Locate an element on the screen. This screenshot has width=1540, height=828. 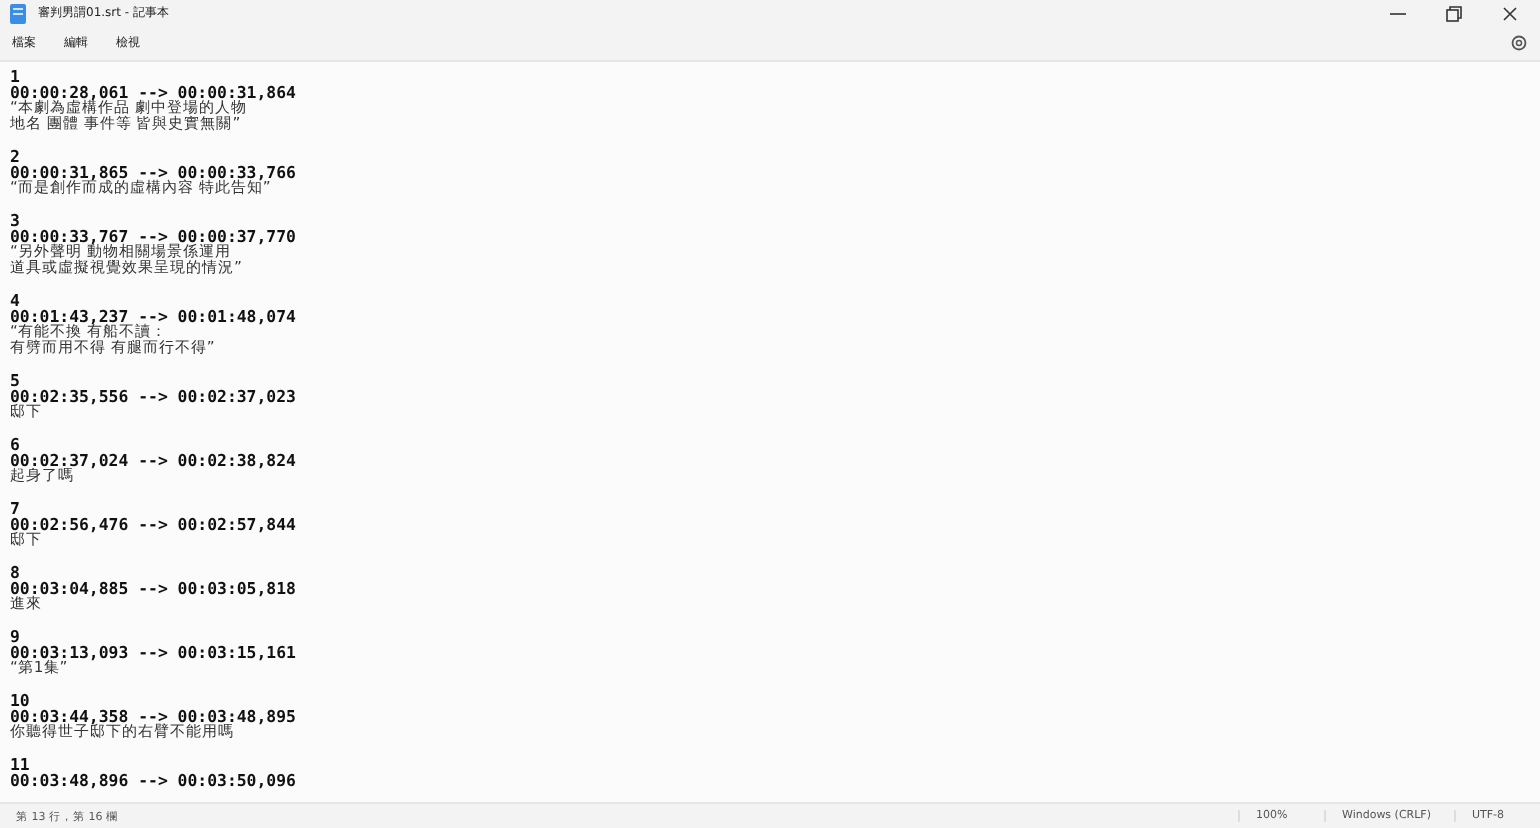
subtitle-timecode: 00:01:43,237 --> 00:01:48,074 is located at coordinates (154, 316).